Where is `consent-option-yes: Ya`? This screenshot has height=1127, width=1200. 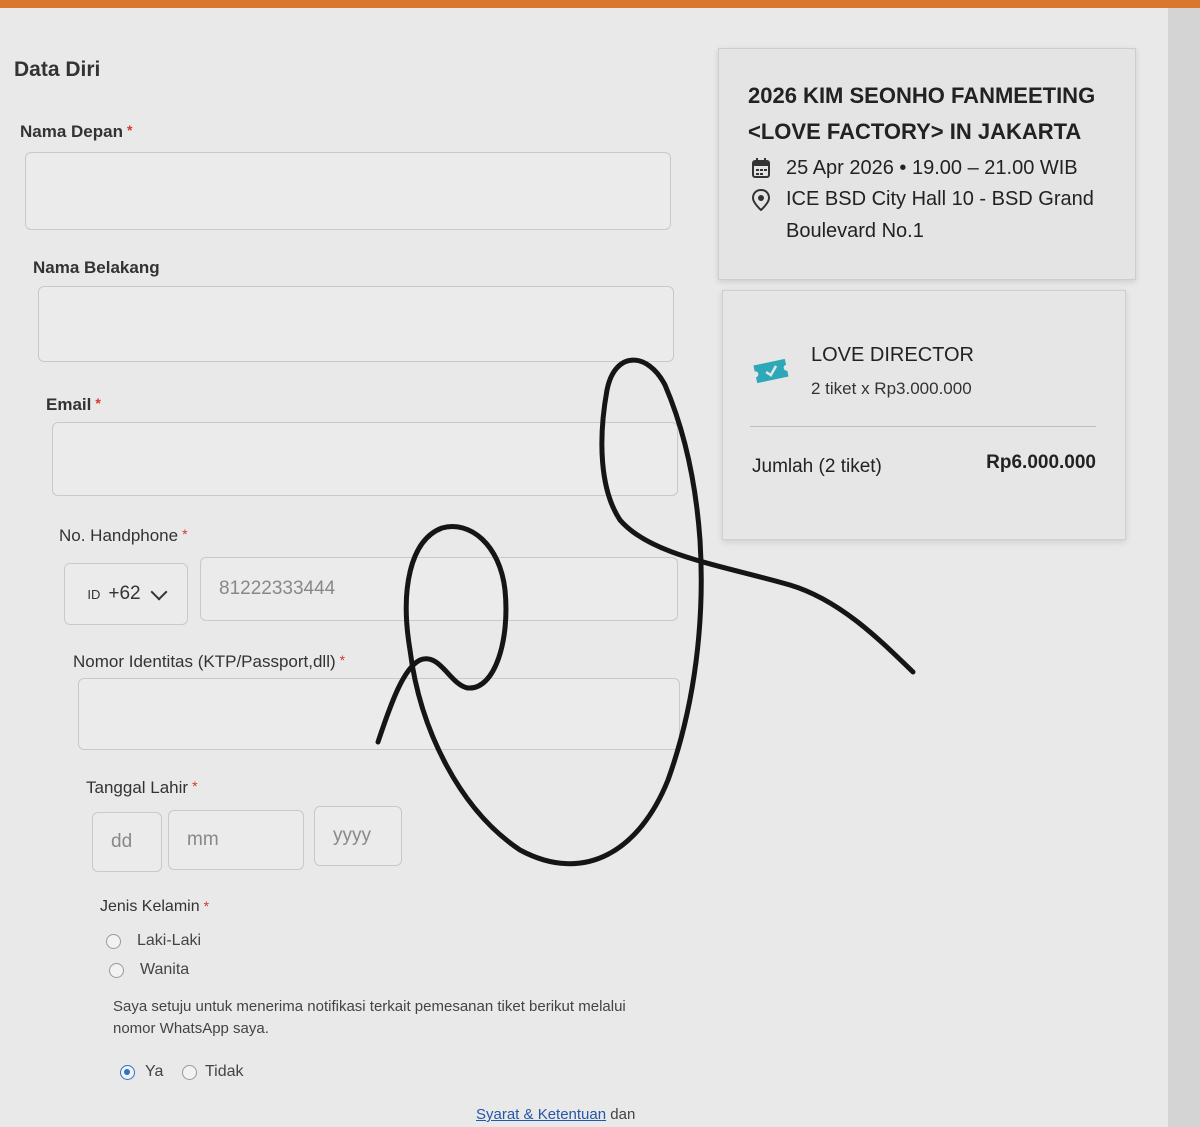
consent-option-yes: Ya is located at coordinates (141, 1072).